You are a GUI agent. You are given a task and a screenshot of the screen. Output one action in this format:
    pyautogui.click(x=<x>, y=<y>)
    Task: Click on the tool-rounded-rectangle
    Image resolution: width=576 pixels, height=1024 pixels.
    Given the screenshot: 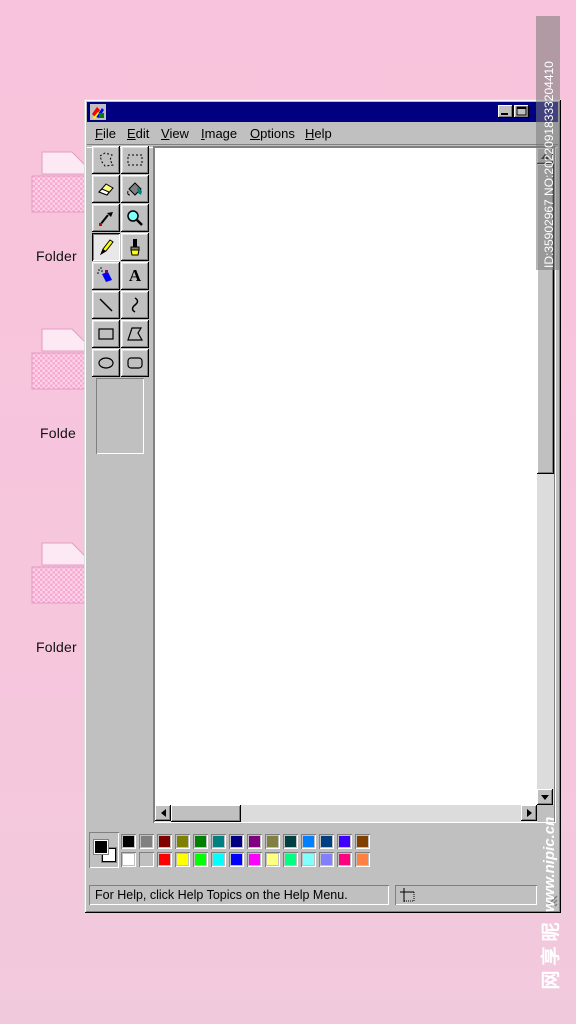 What is the action you would take?
    pyautogui.click(x=135, y=363)
    